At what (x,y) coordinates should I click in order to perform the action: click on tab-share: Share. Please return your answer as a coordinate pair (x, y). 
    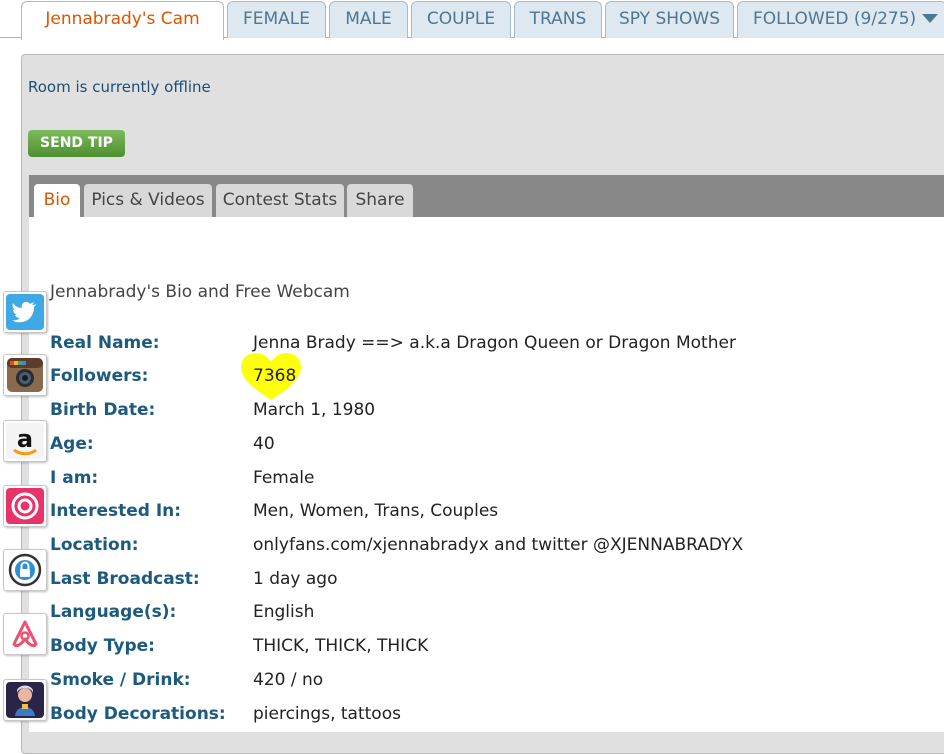
    Looking at the image, I should click on (380, 200).